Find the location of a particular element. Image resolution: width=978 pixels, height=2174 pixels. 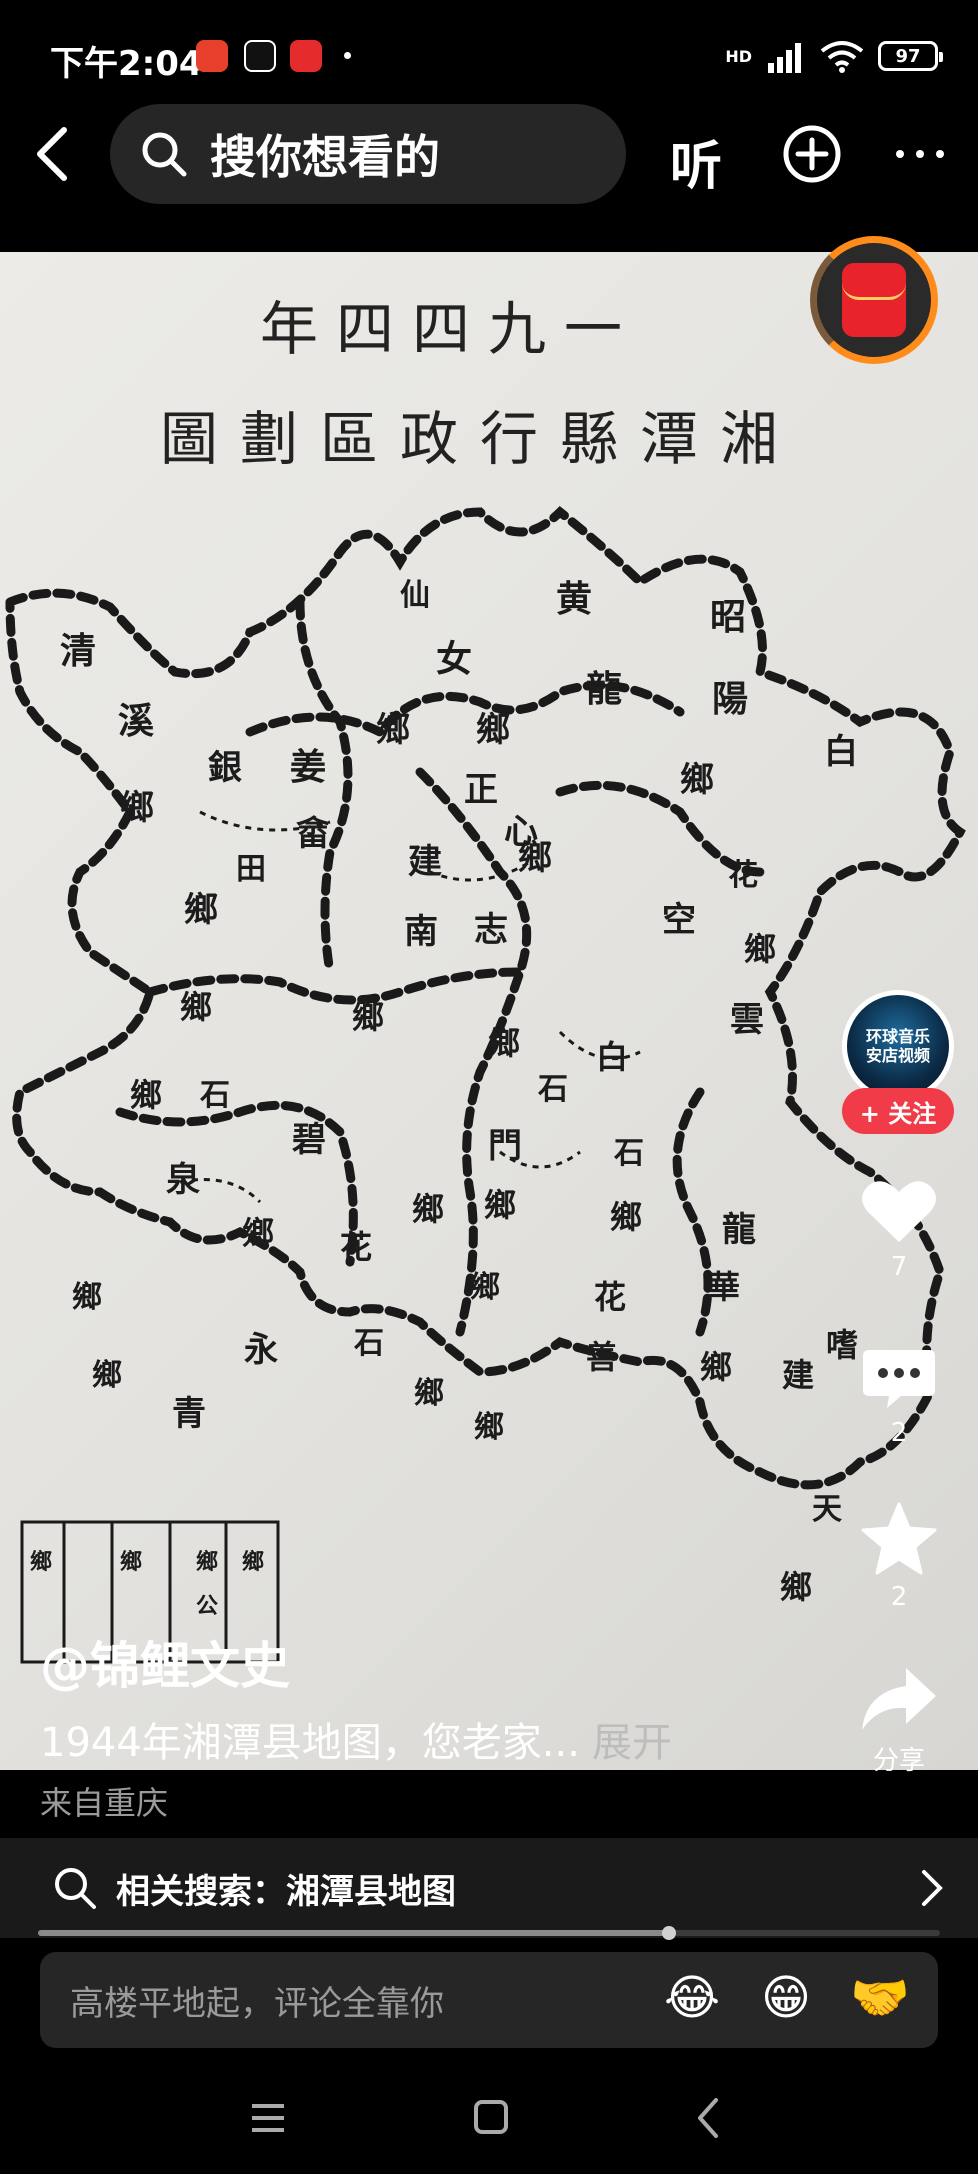

expand-button: 展开 is located at coordinates (632, 1743).